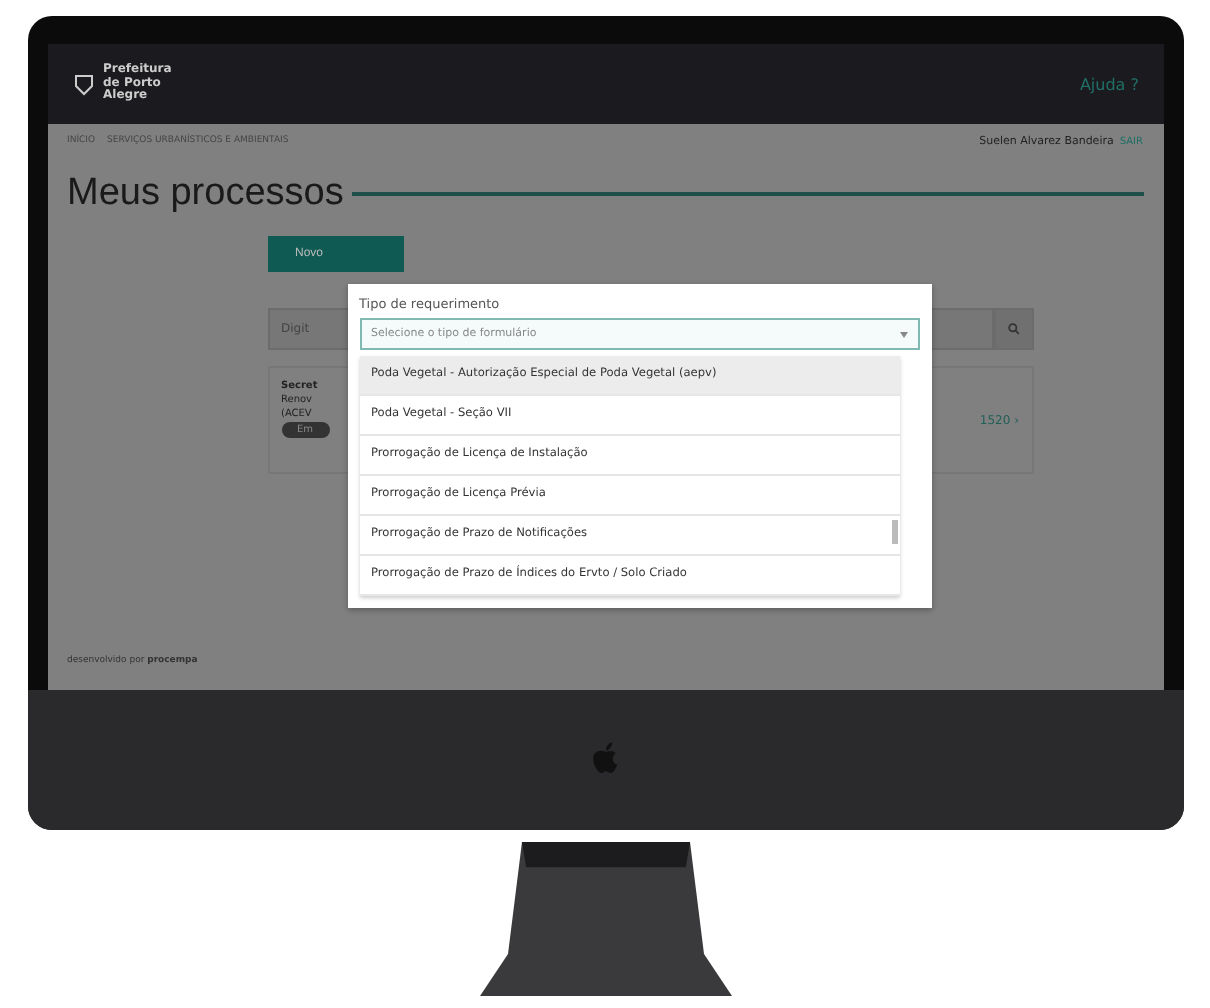  What do you see at coordinates (205, 194) in the screenshot?
I see `page-title: Meus processos` at bounding box center [205, 194].